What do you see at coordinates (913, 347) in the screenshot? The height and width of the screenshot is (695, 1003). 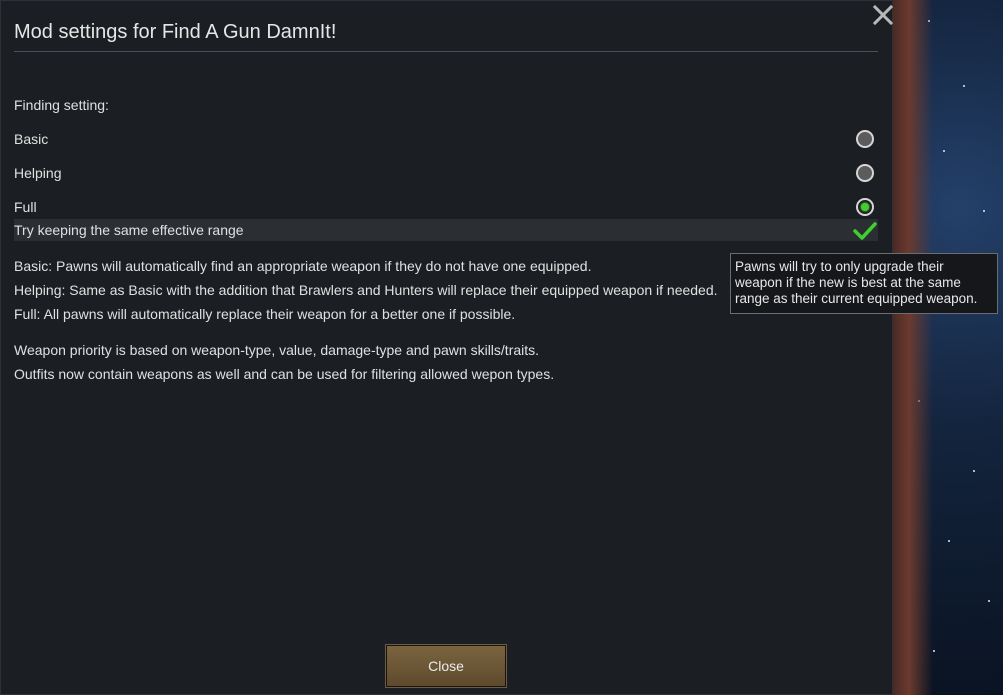 I see `background-planet` at bounding box center [913, 347].